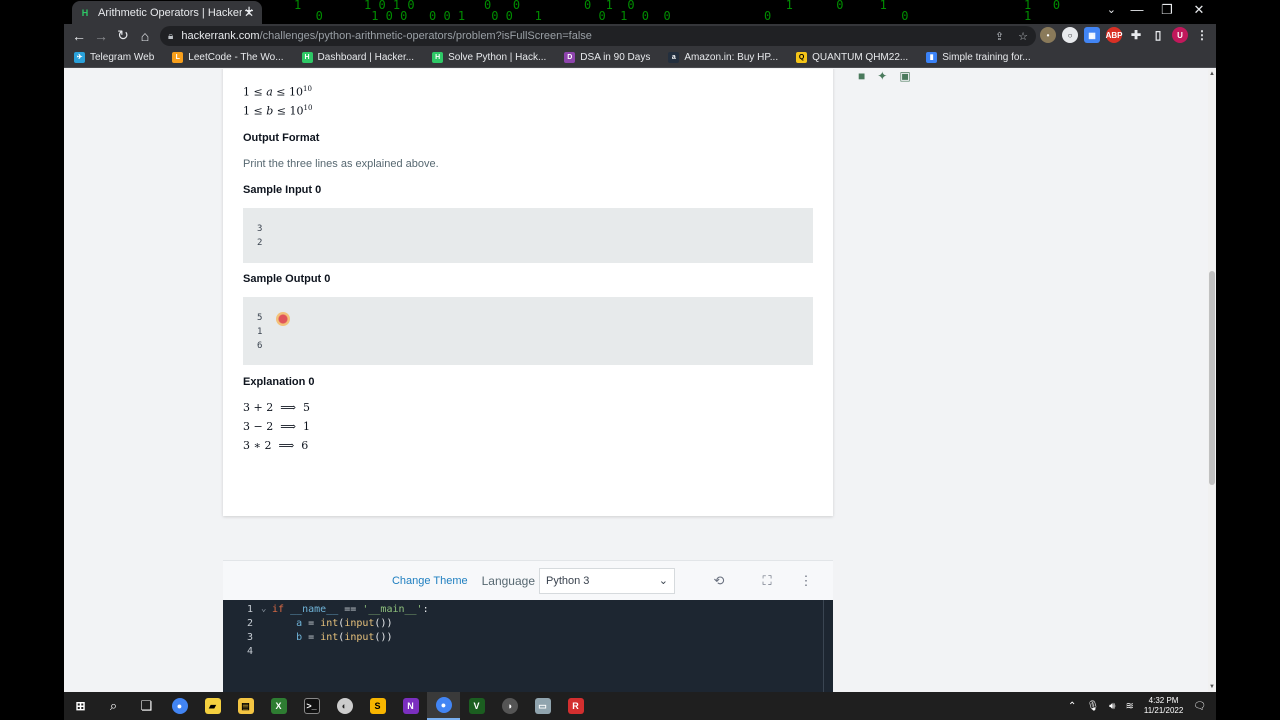  Describe the element at coordinates (1042, 11) in the screenshot. I see `matrix-wallpaper: 1 0 1` at that location.